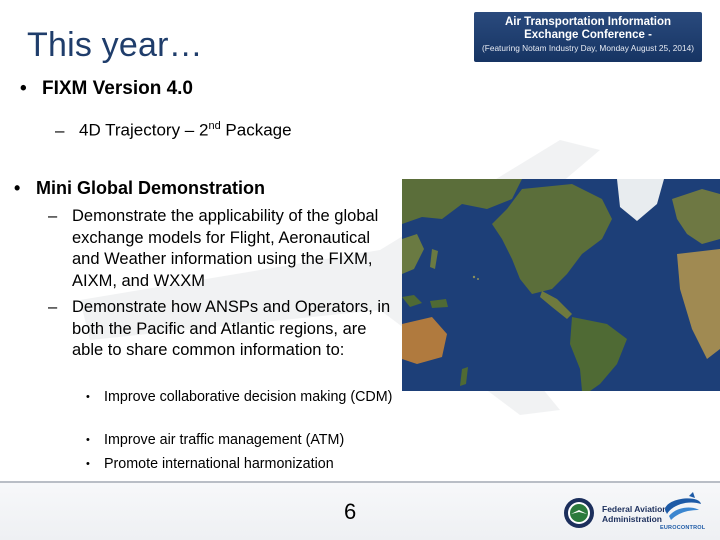 The image size is (720, 540). Describe the element at coordinates (144, 130) in the screenshot. I see `subbullet-text-before: 4D Trajectory – 2` at that location.